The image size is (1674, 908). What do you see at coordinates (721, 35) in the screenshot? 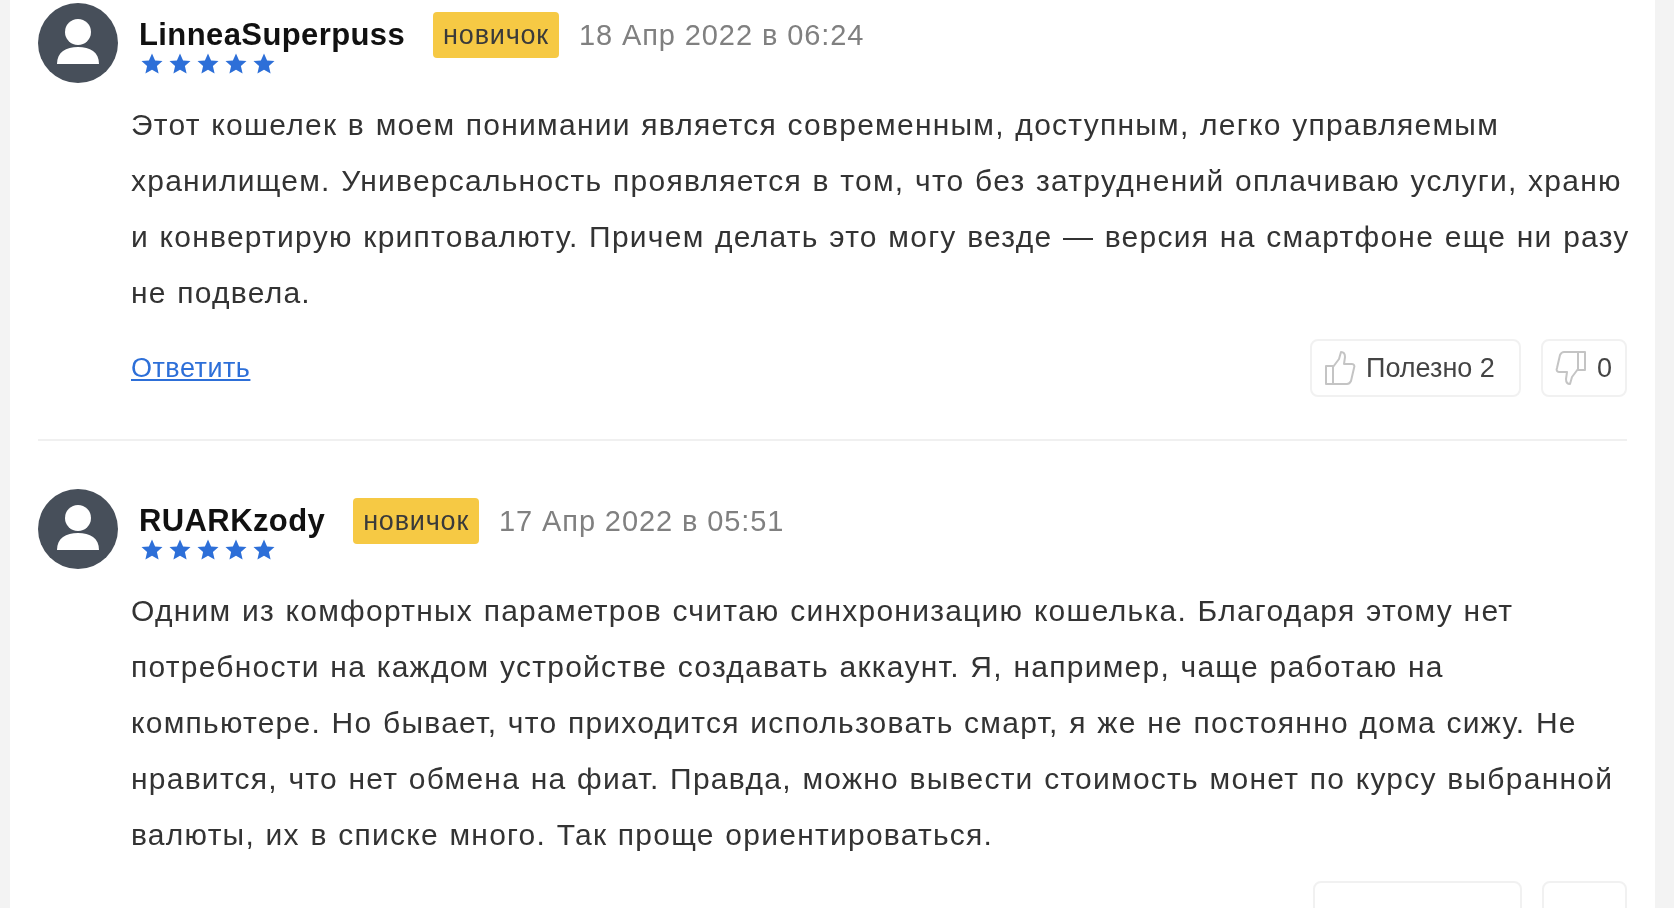
I see `review-date: 18 Апр 2022 в 06:24` at bounding box center [721, 35].